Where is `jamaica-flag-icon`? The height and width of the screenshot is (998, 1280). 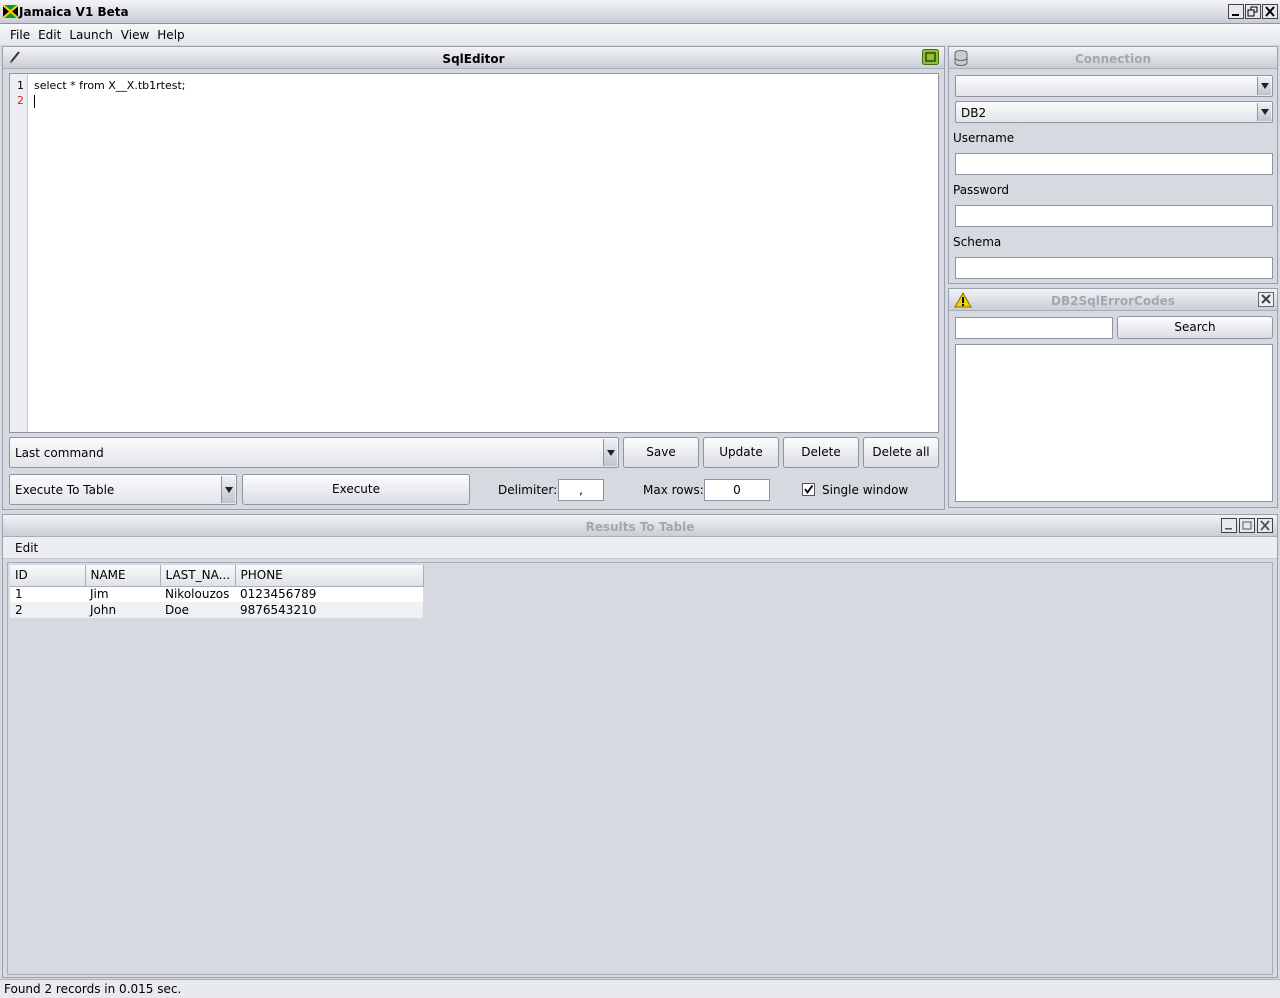
jamaica-flag-icon is located at coordinates (10, 11).